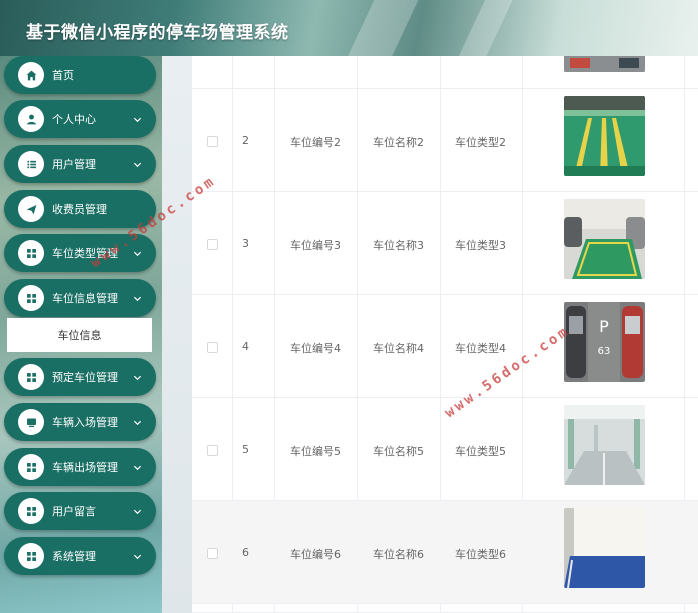 The height and width of the screenshot is (613, 698). Describe the element at coordinates (315, 451) in the screenshot. I see `space-code: 车位编号5` at that location.